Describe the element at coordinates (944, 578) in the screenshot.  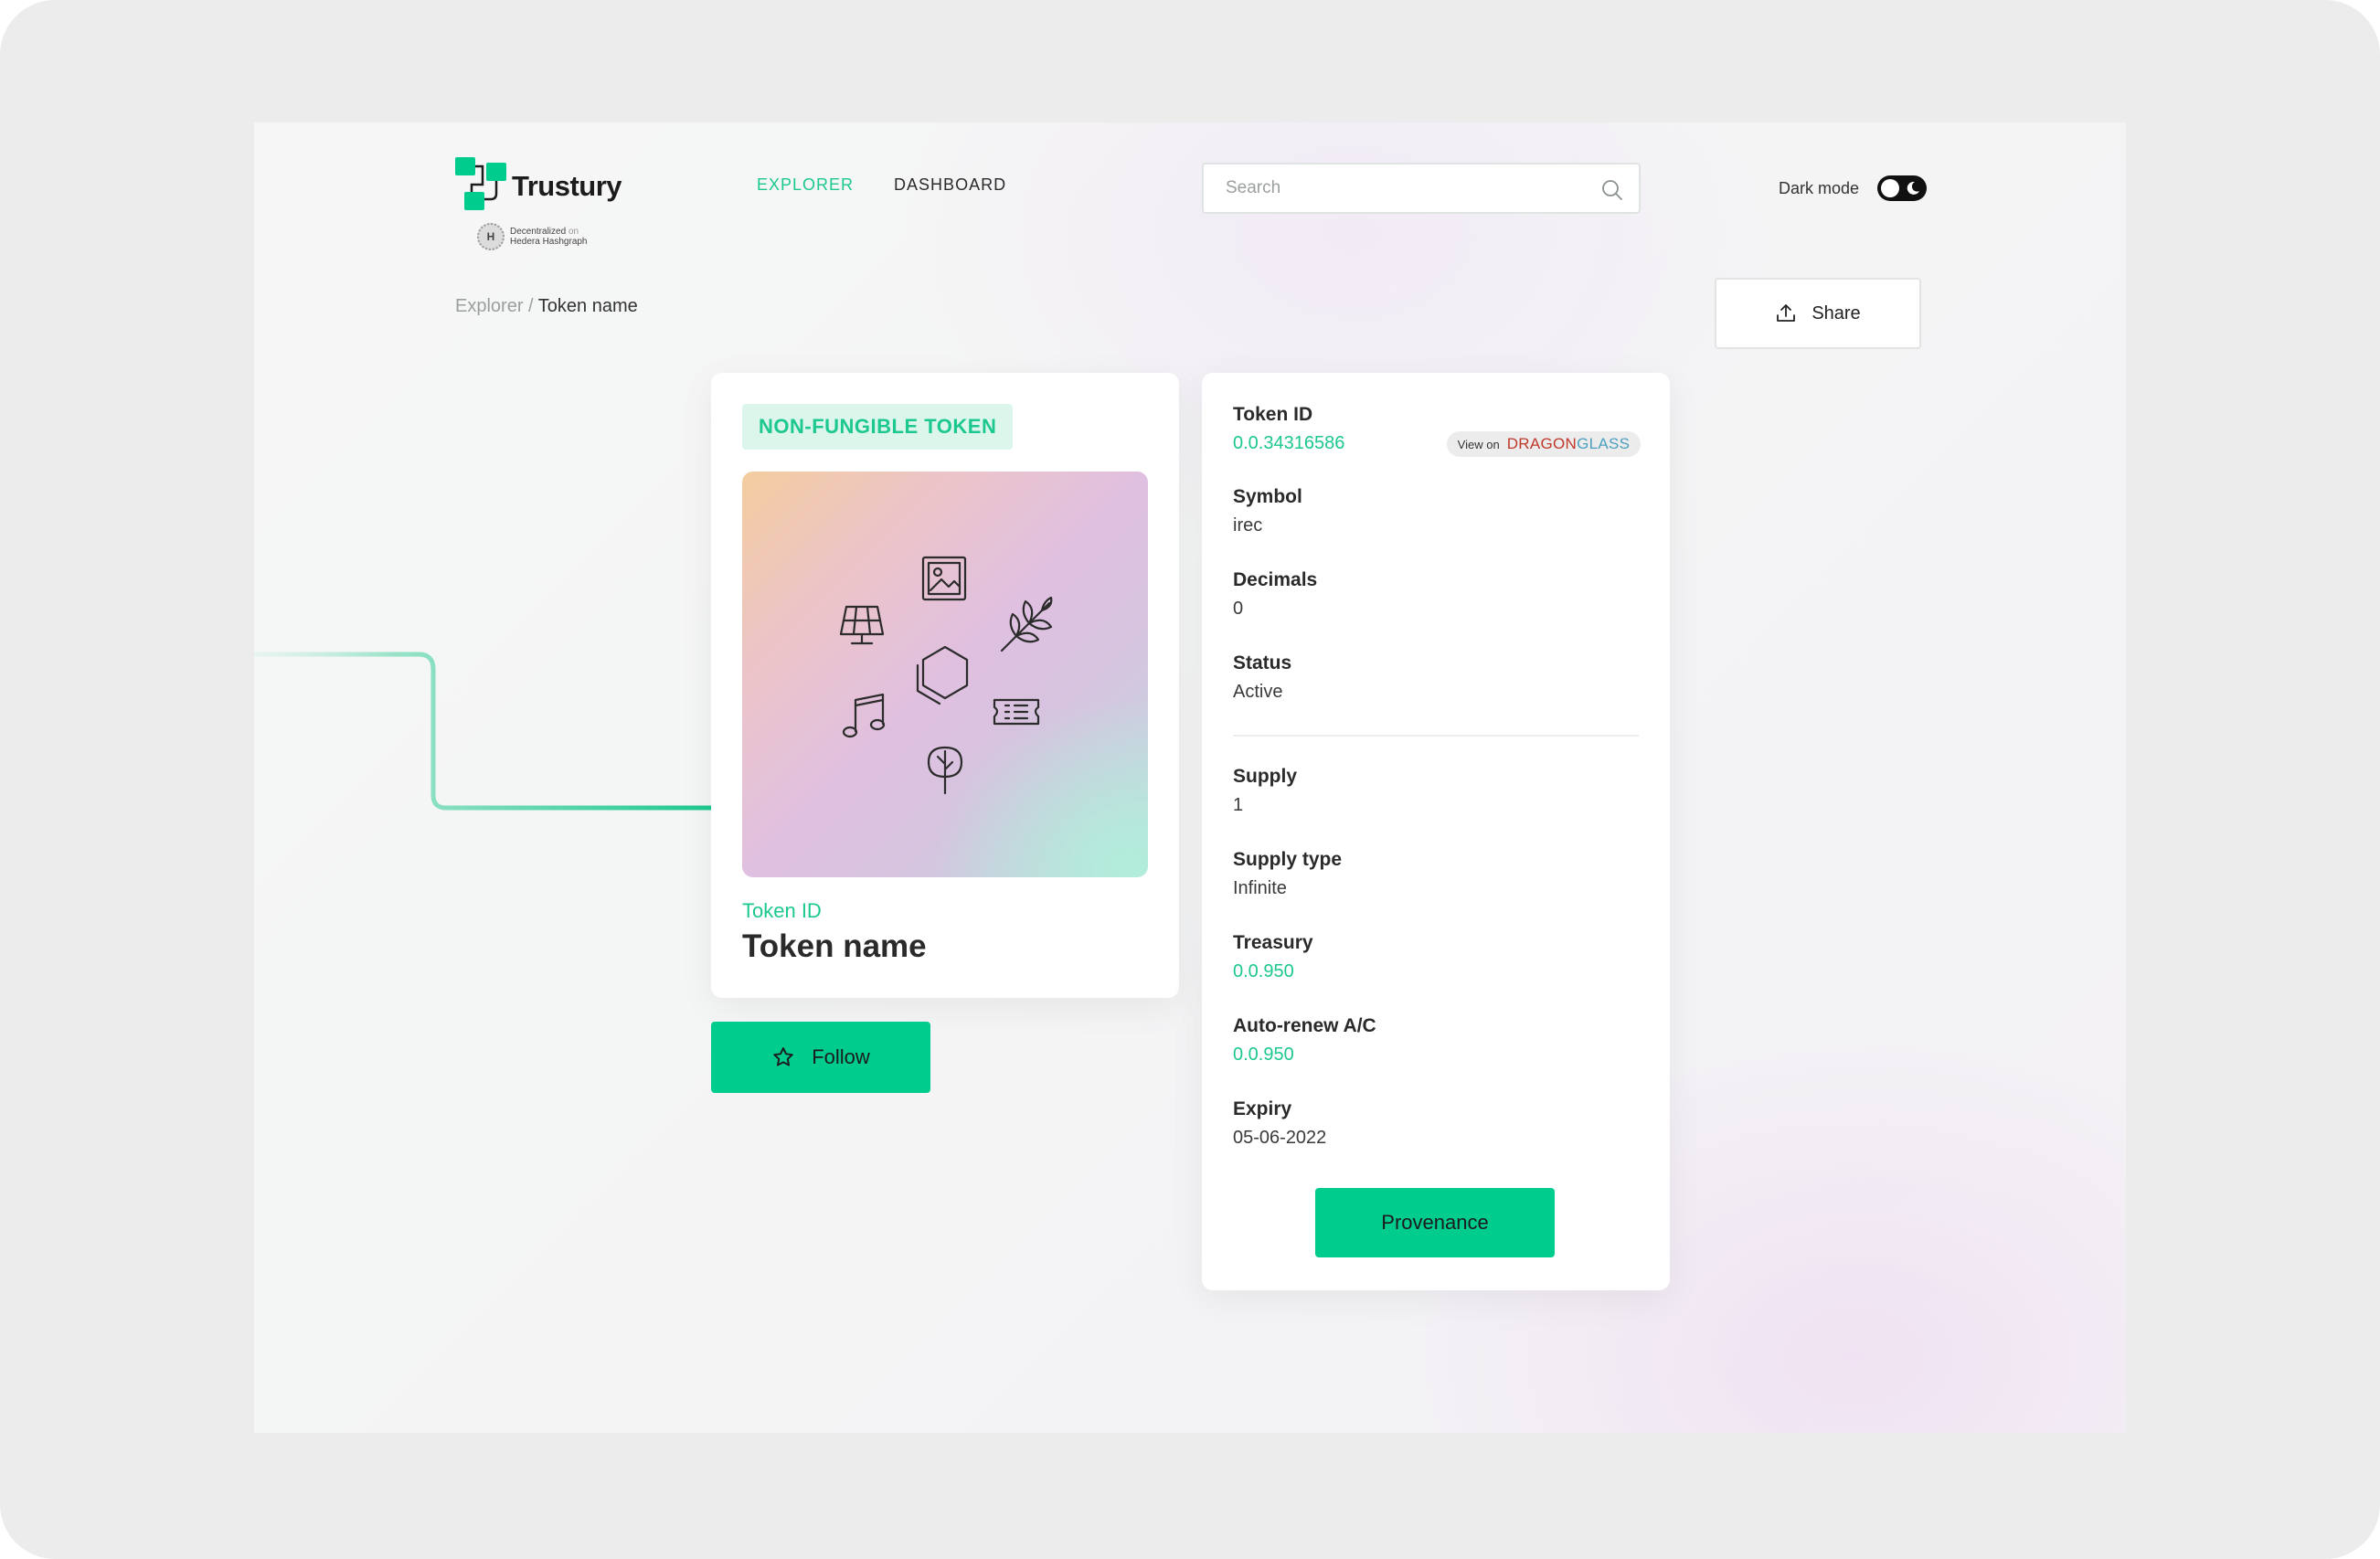
I see `picture-icon` at that location.